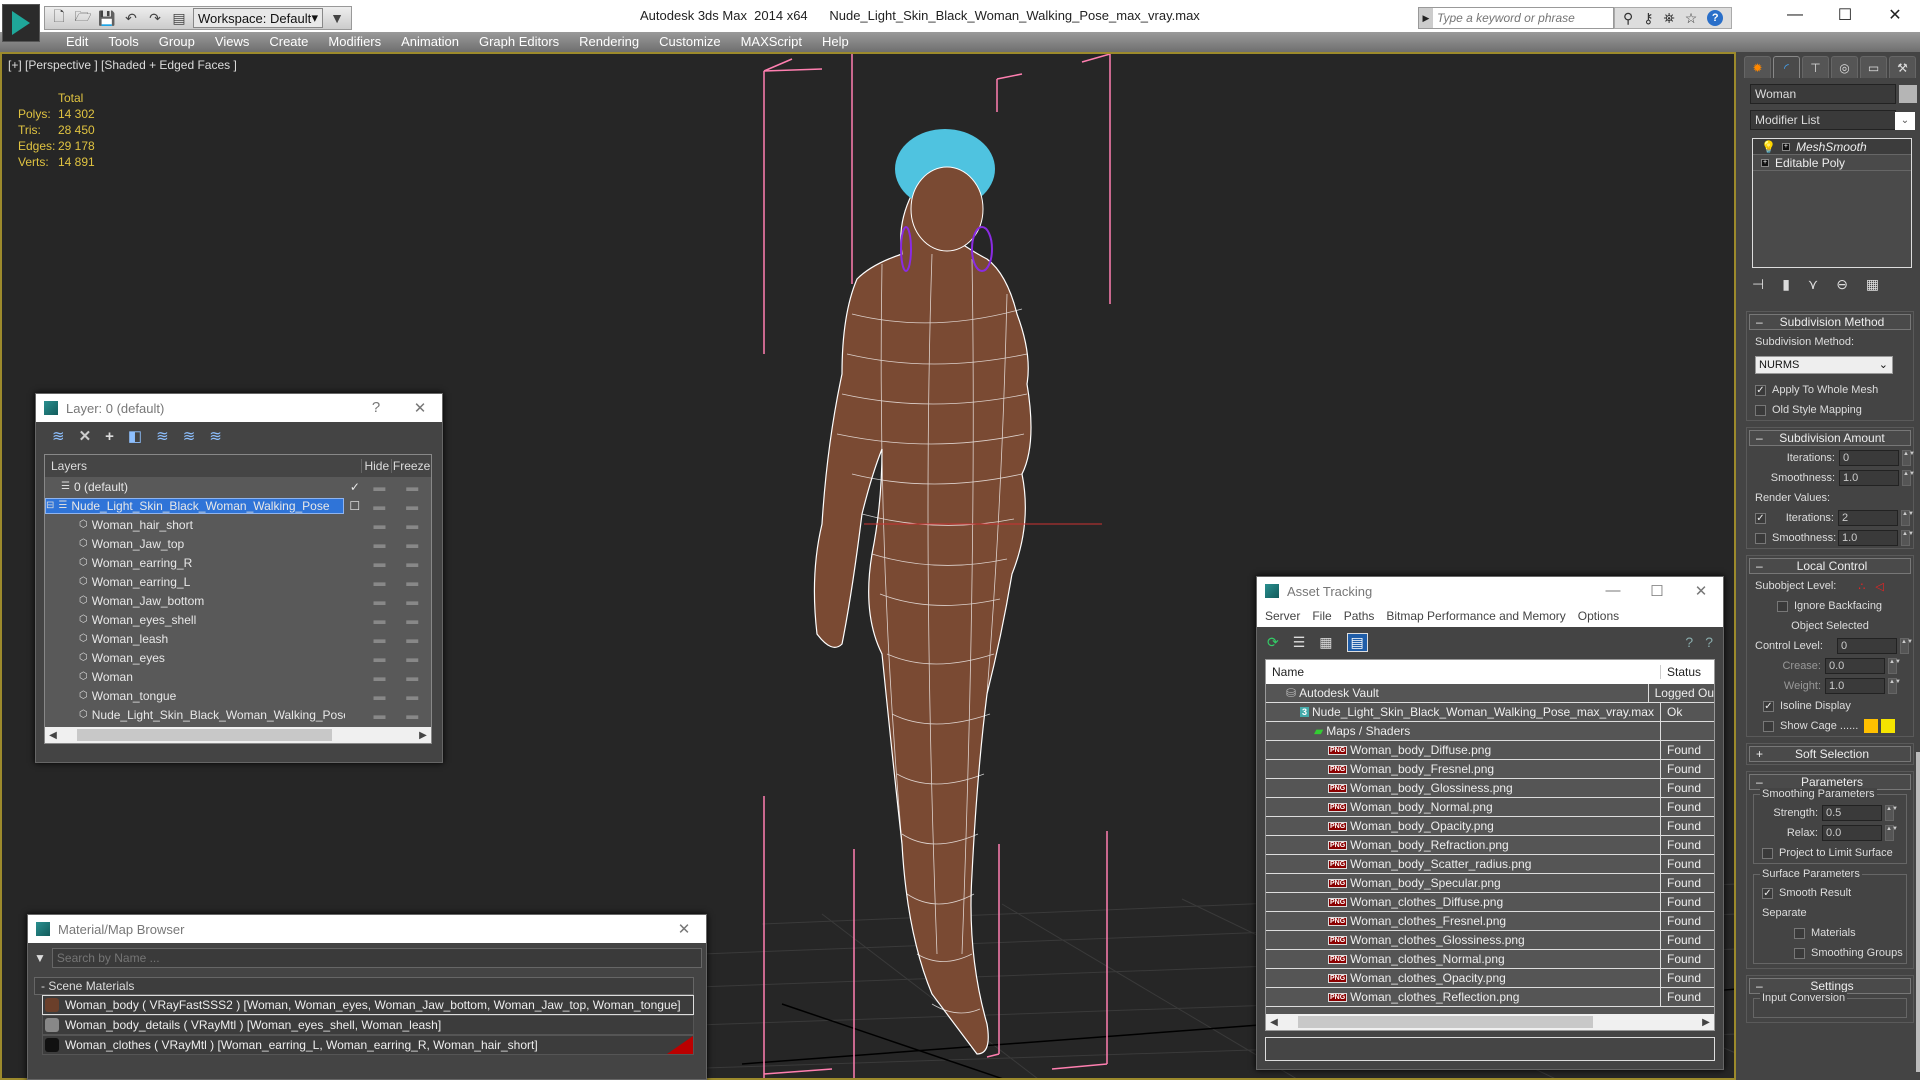 Image resolution: width=1920 pixels, height=1080 pixels. Describe the element at coordinates (376, 466) in the screenshot. I see `column-hide: Hide` at that location.